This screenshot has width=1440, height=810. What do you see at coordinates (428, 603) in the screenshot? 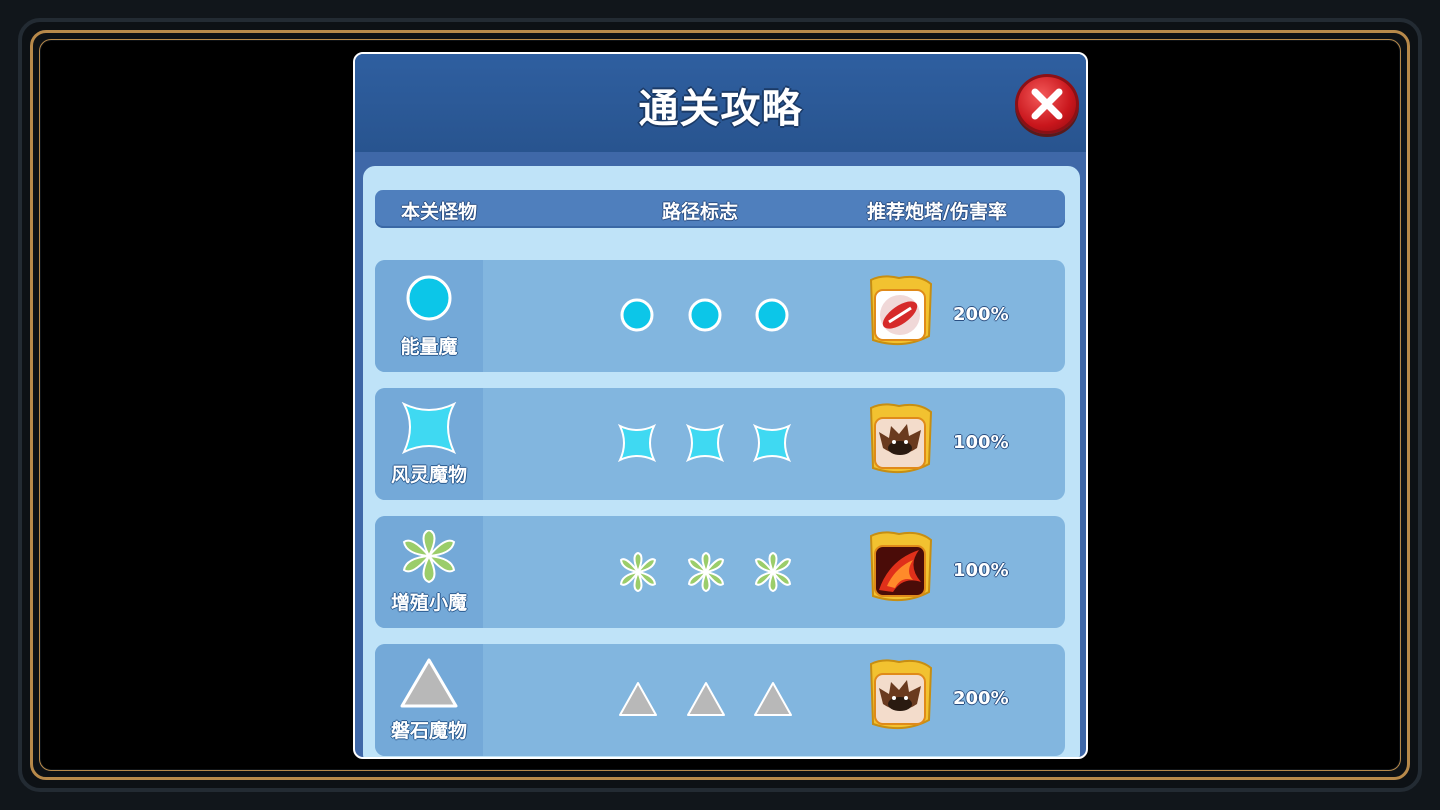
I see `monster-name: 增殖小魔` at bounding box center [428, 603].